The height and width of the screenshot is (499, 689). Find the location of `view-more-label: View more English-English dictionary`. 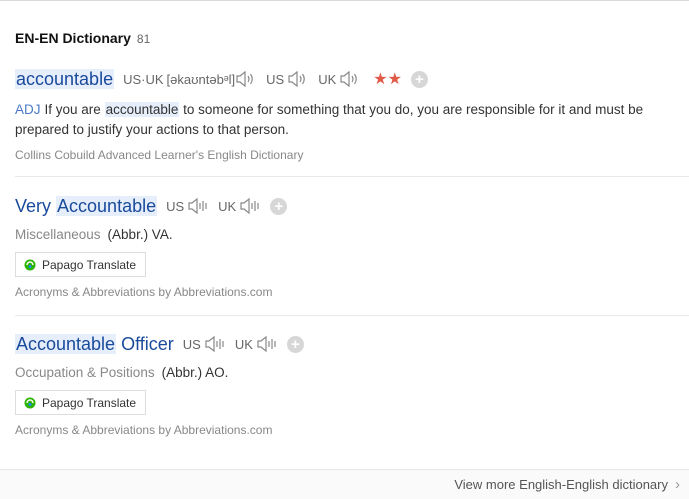

view-more-label: View more English-English dictionary is located at coordinates (561, 484).